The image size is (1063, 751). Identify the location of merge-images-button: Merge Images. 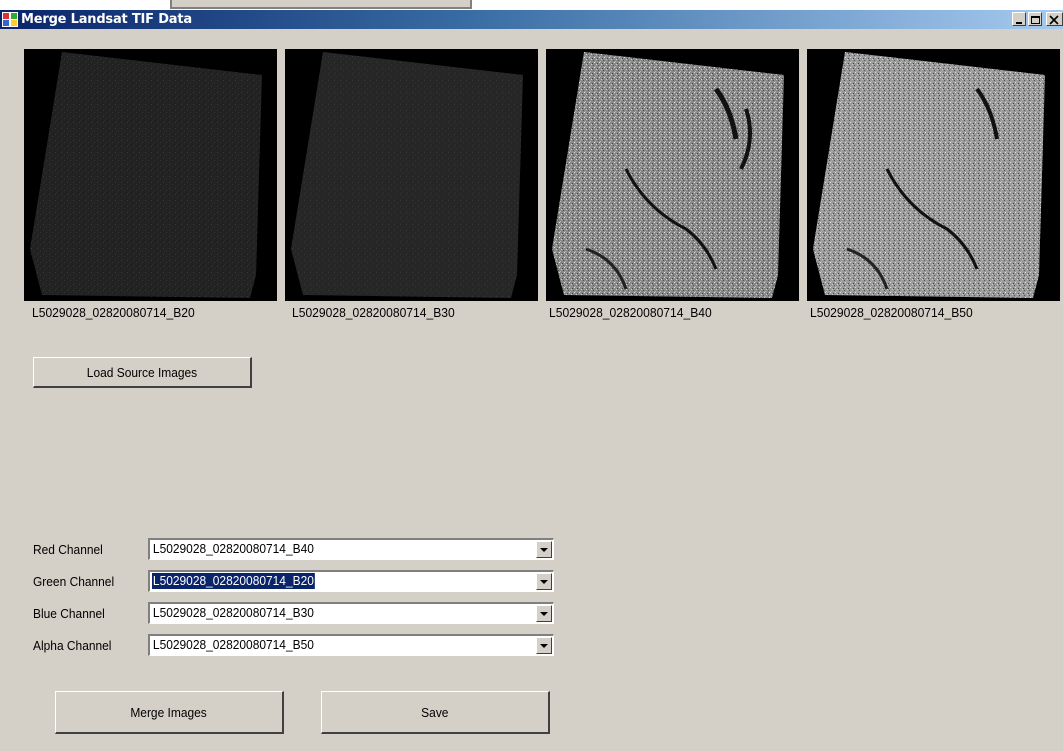
(169, 712).